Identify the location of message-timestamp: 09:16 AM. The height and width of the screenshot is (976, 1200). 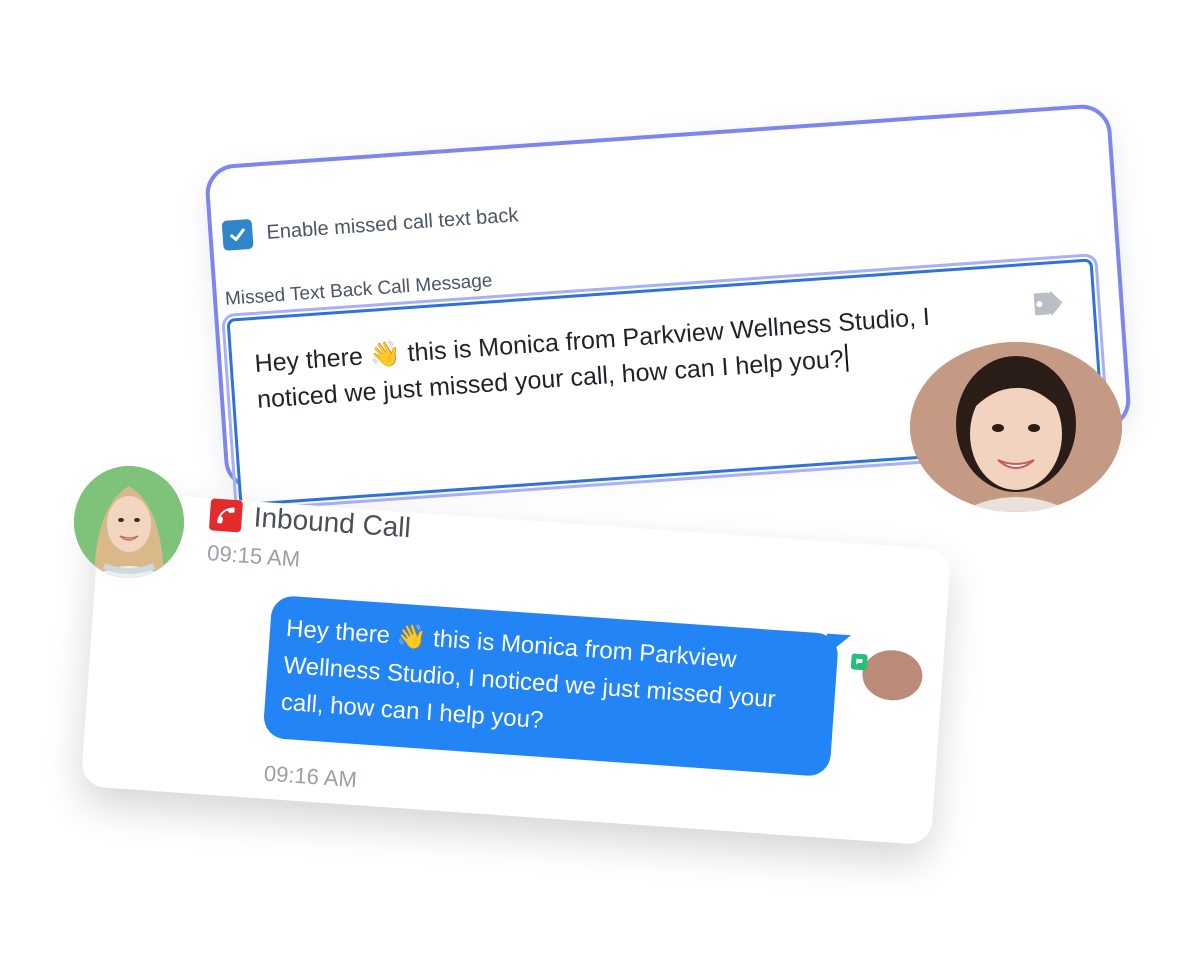
(310, 776).